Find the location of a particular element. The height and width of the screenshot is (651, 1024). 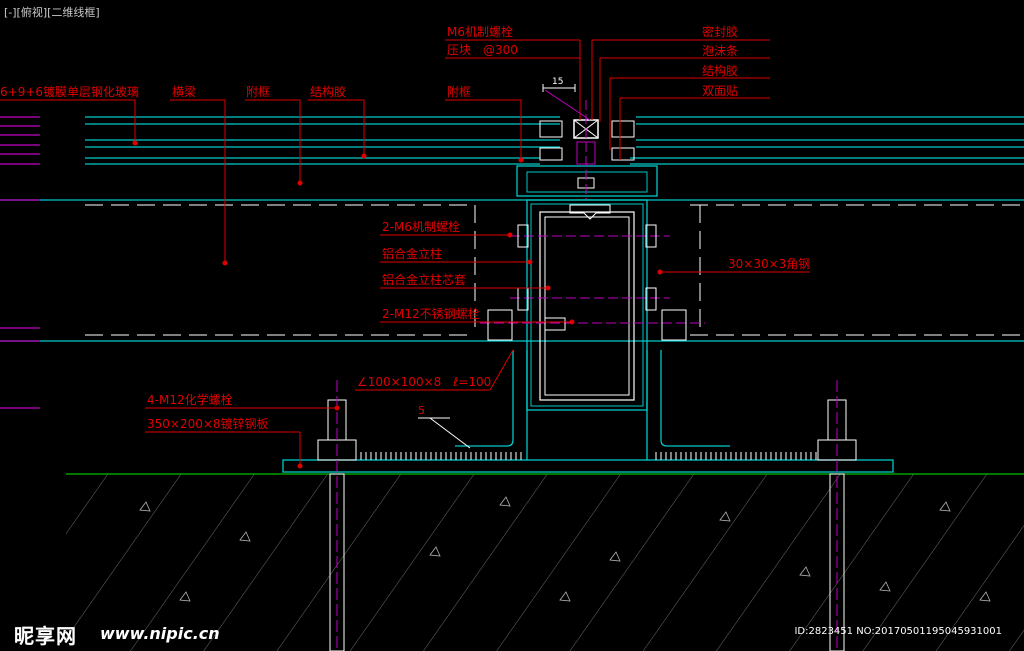

label-angle-steel: 30×30×3角钢 is located at coordinates (769, 264).